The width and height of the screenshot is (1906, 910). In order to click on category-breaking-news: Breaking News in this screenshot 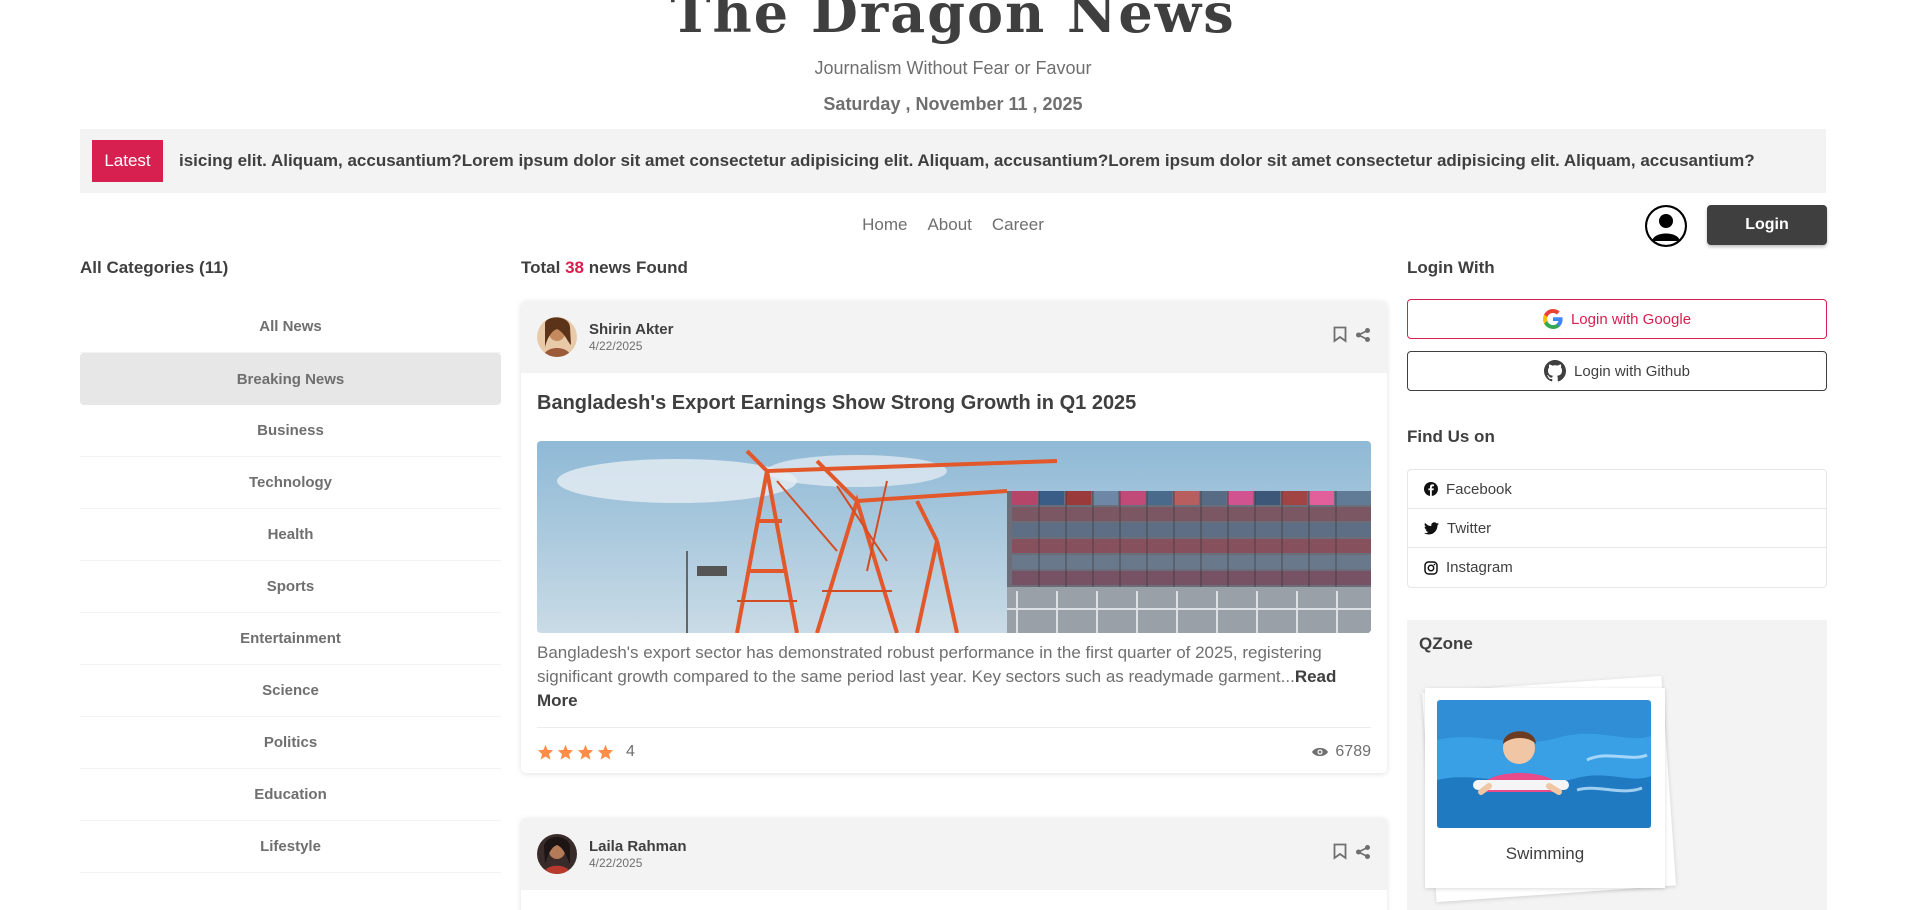, I will do `click(290, 379)`.